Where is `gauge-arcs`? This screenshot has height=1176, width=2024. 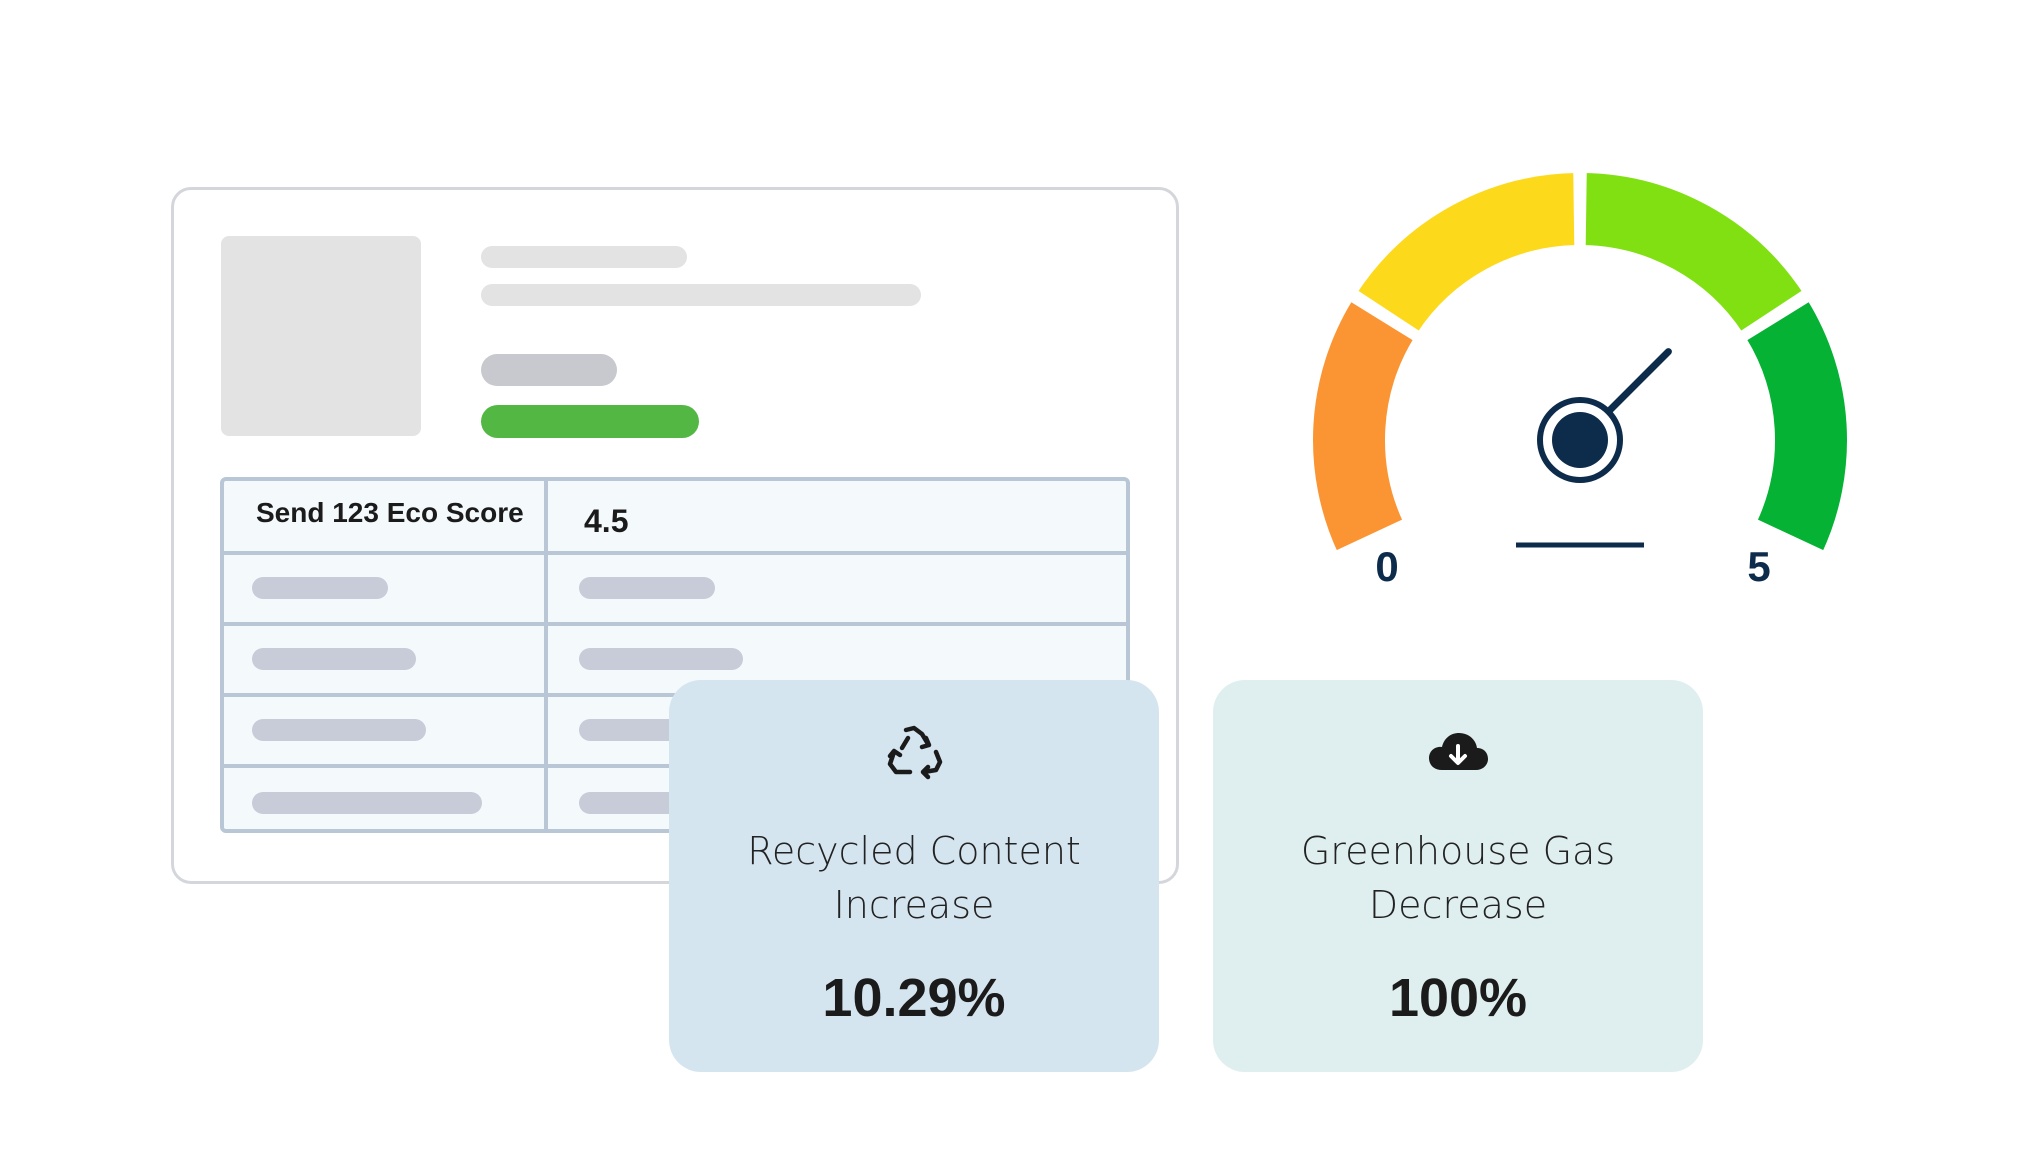
gauge-arcs is located at coordinates (1580, 362).